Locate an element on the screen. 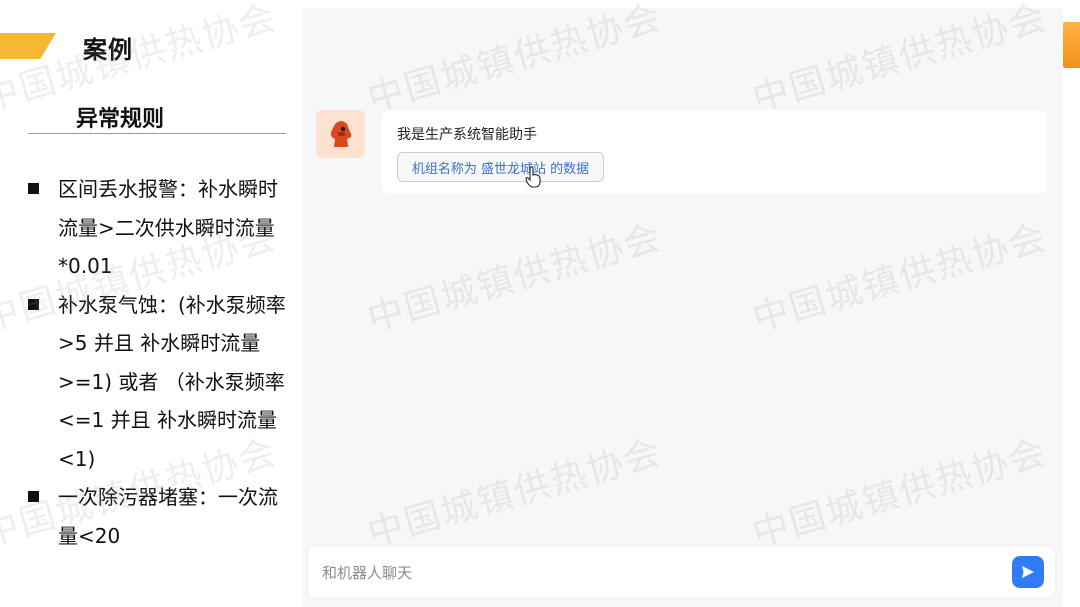  hand-pointer-icon is located at coordinates (533, 177).